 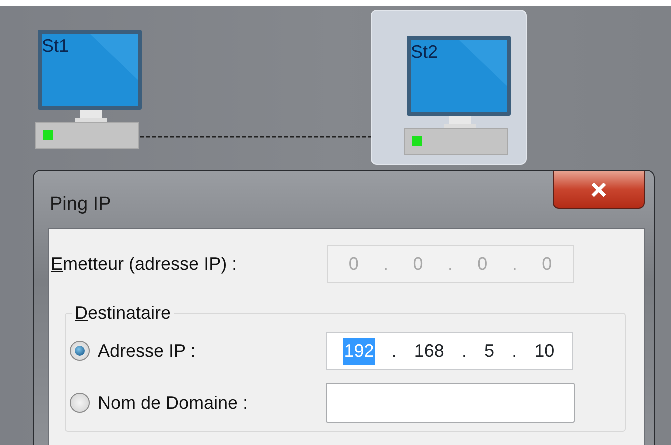 I want to click on ip-octet: 168, so click(x=429, y=351).